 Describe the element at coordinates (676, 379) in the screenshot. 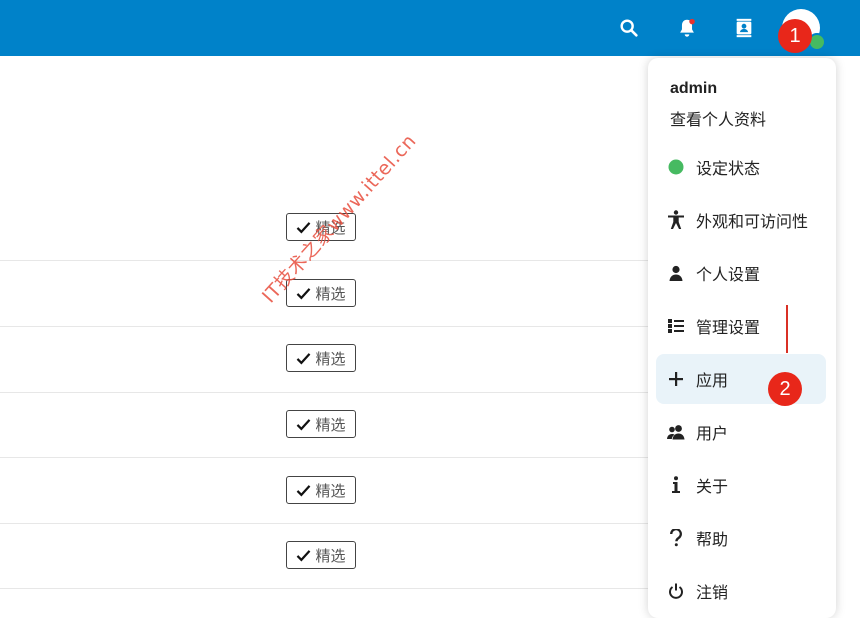

I see `plus-icon` at that location.